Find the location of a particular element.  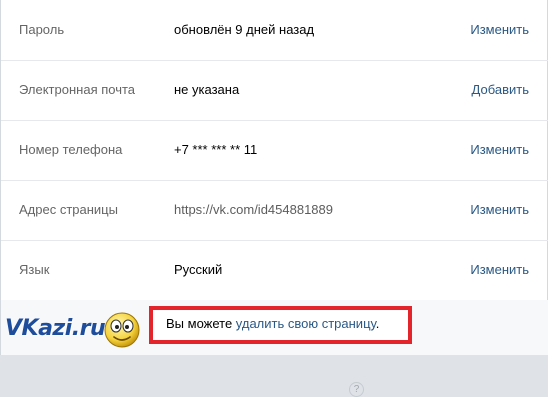

delete-notice-prefix: Вы можете is located at coordinates (201, 323).